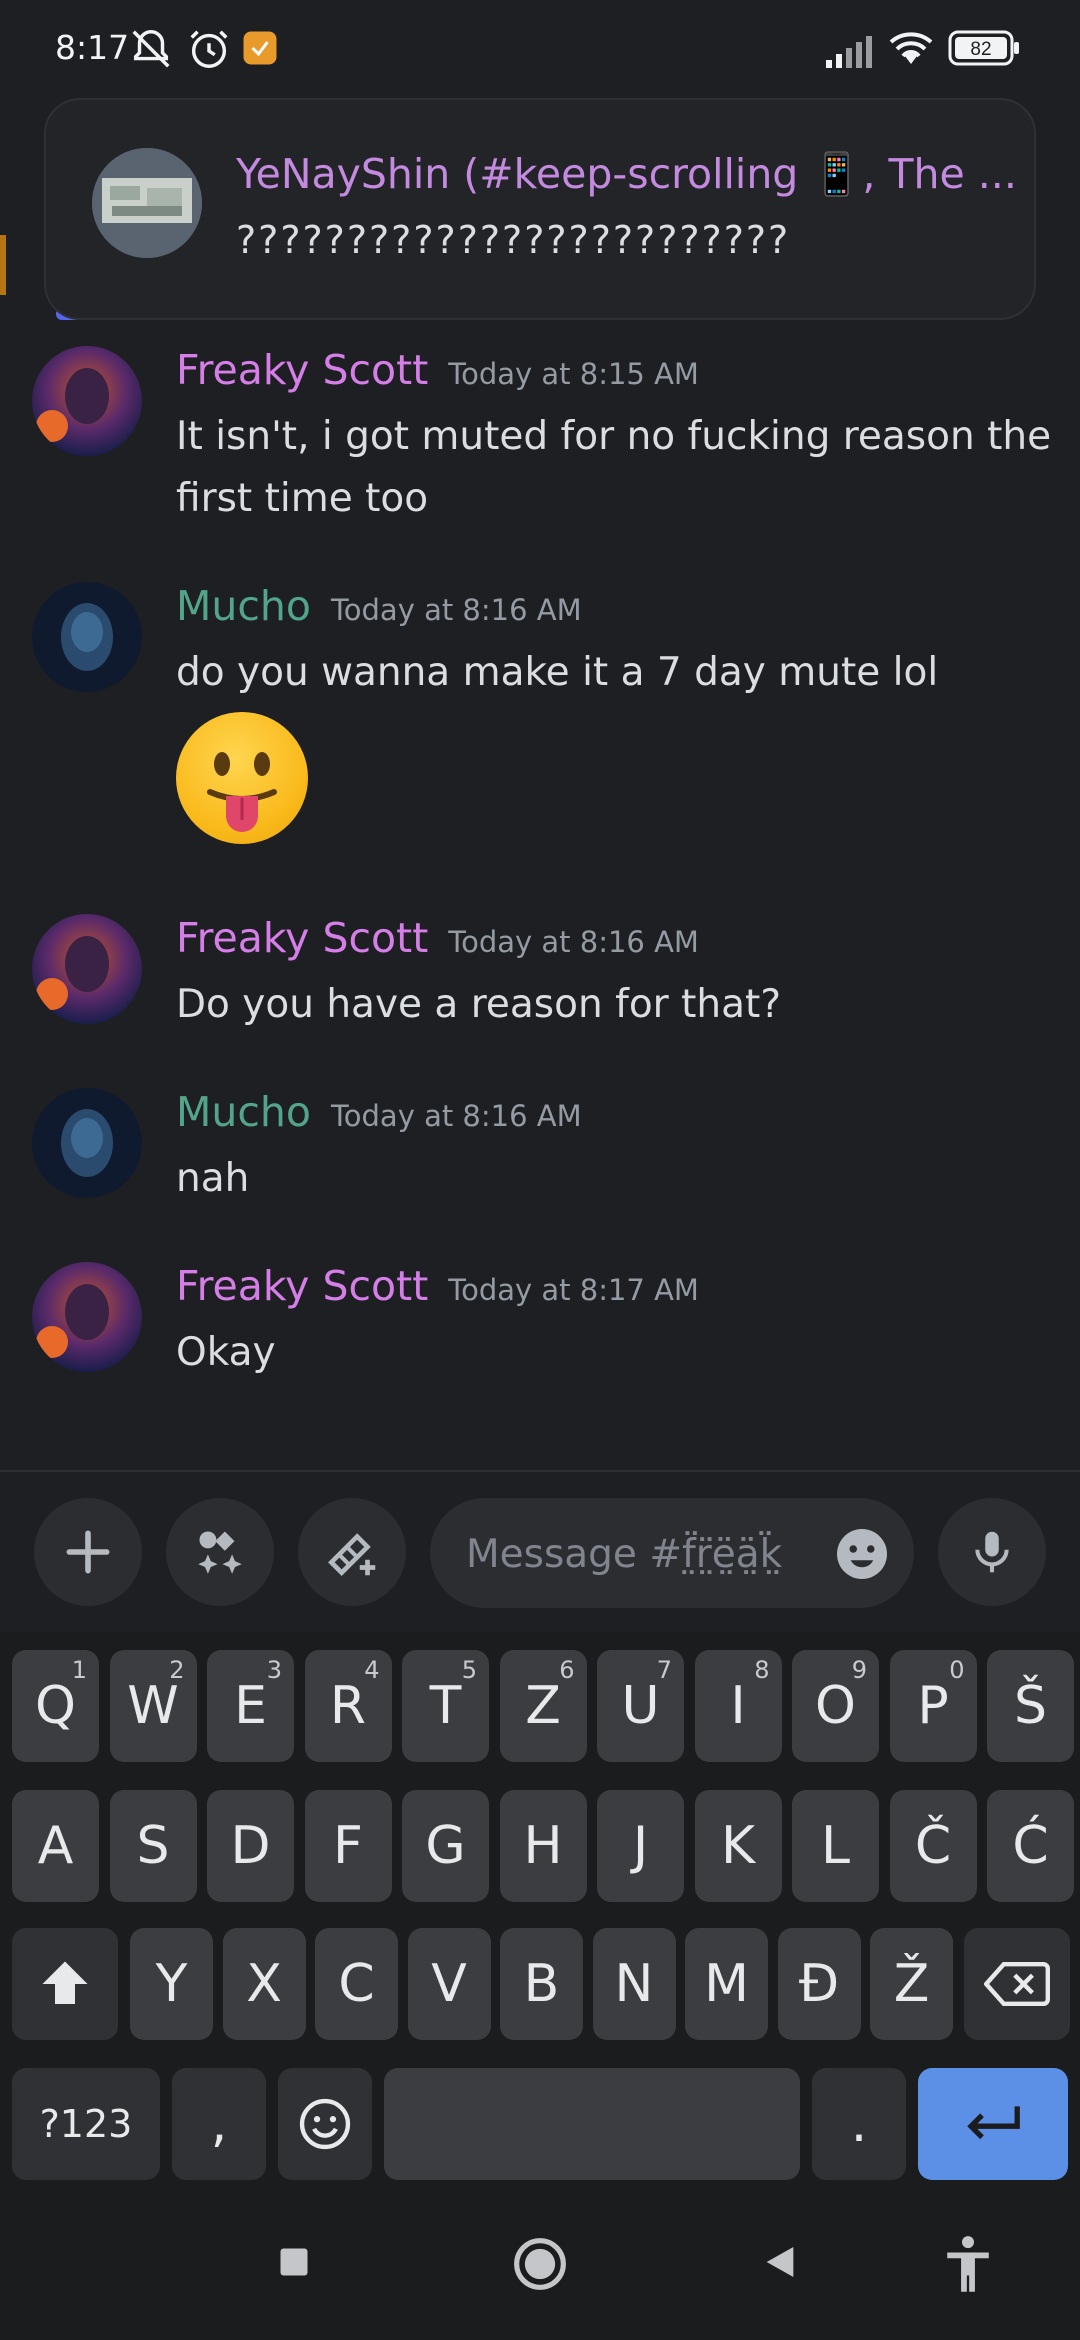  I want to click on key-t: T5, so click(445, 1706).